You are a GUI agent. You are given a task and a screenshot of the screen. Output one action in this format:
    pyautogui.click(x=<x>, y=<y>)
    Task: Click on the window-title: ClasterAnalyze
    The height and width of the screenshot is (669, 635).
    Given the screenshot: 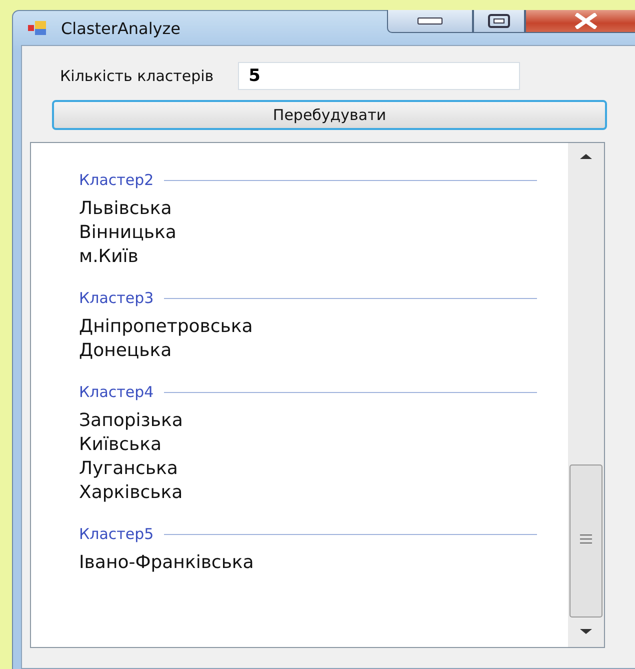 What is the action you would take?
    pyautogui.click(x=120, y=28)
    